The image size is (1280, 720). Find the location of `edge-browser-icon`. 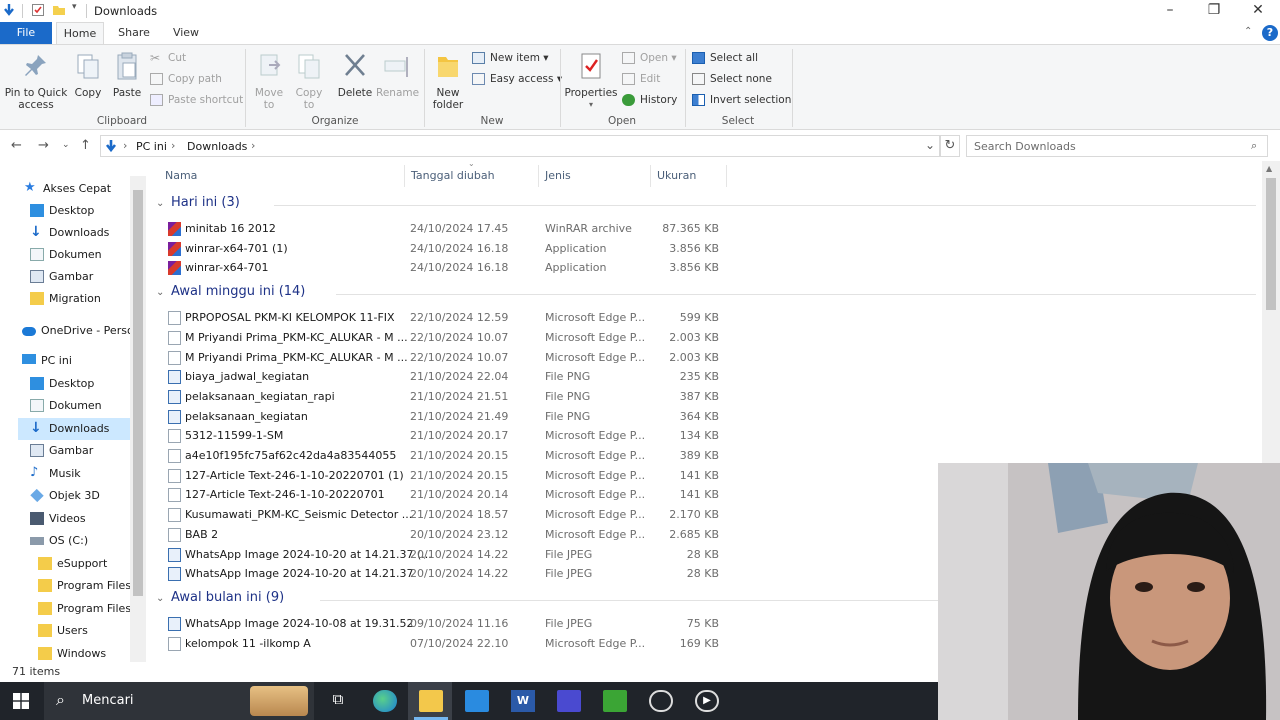

edge-browser-icon is located at coordinates (385, 701).